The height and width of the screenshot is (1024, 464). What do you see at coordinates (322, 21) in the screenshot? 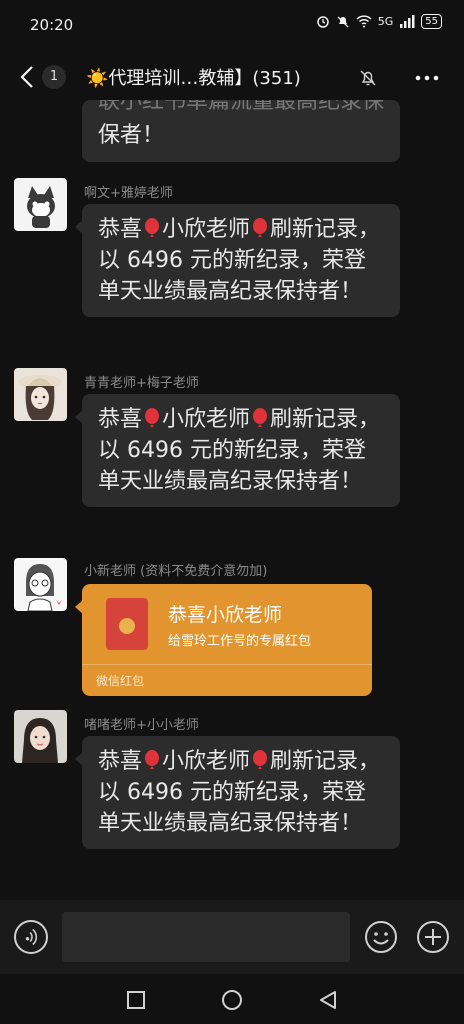
I see `alarm-icon` at bounding box center [322, 21].